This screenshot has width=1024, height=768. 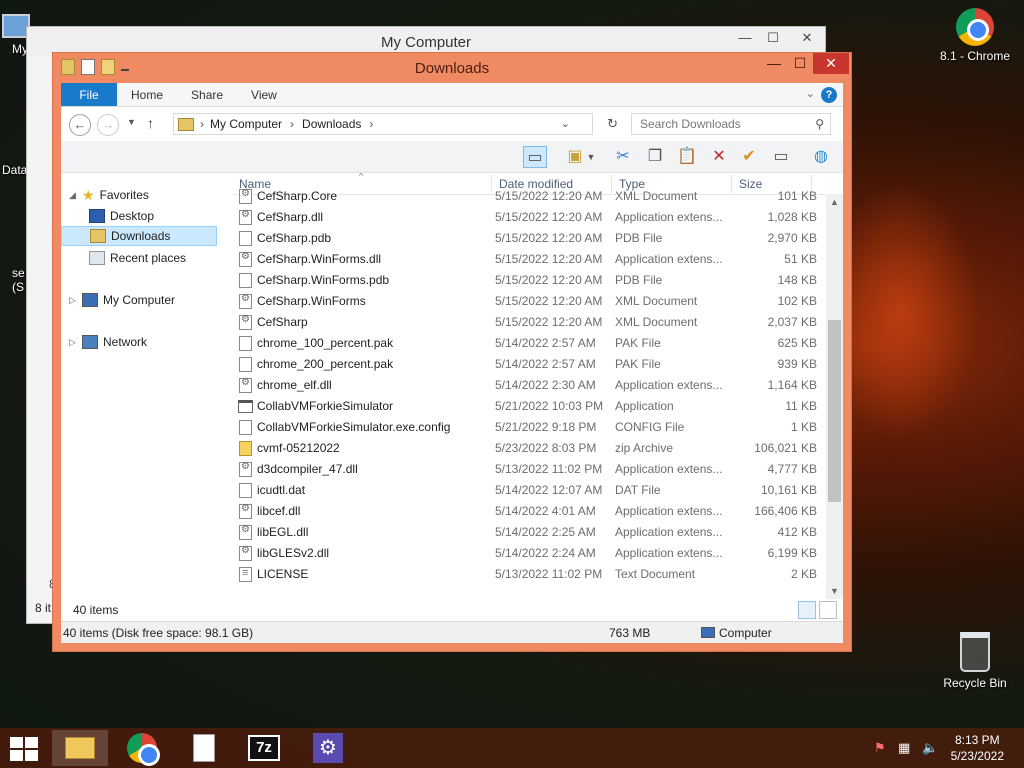 What do you see at coordinates (279, 511) in the screenshot?
I see `file-name: libcef.dll` at bounding box center [279, 511].